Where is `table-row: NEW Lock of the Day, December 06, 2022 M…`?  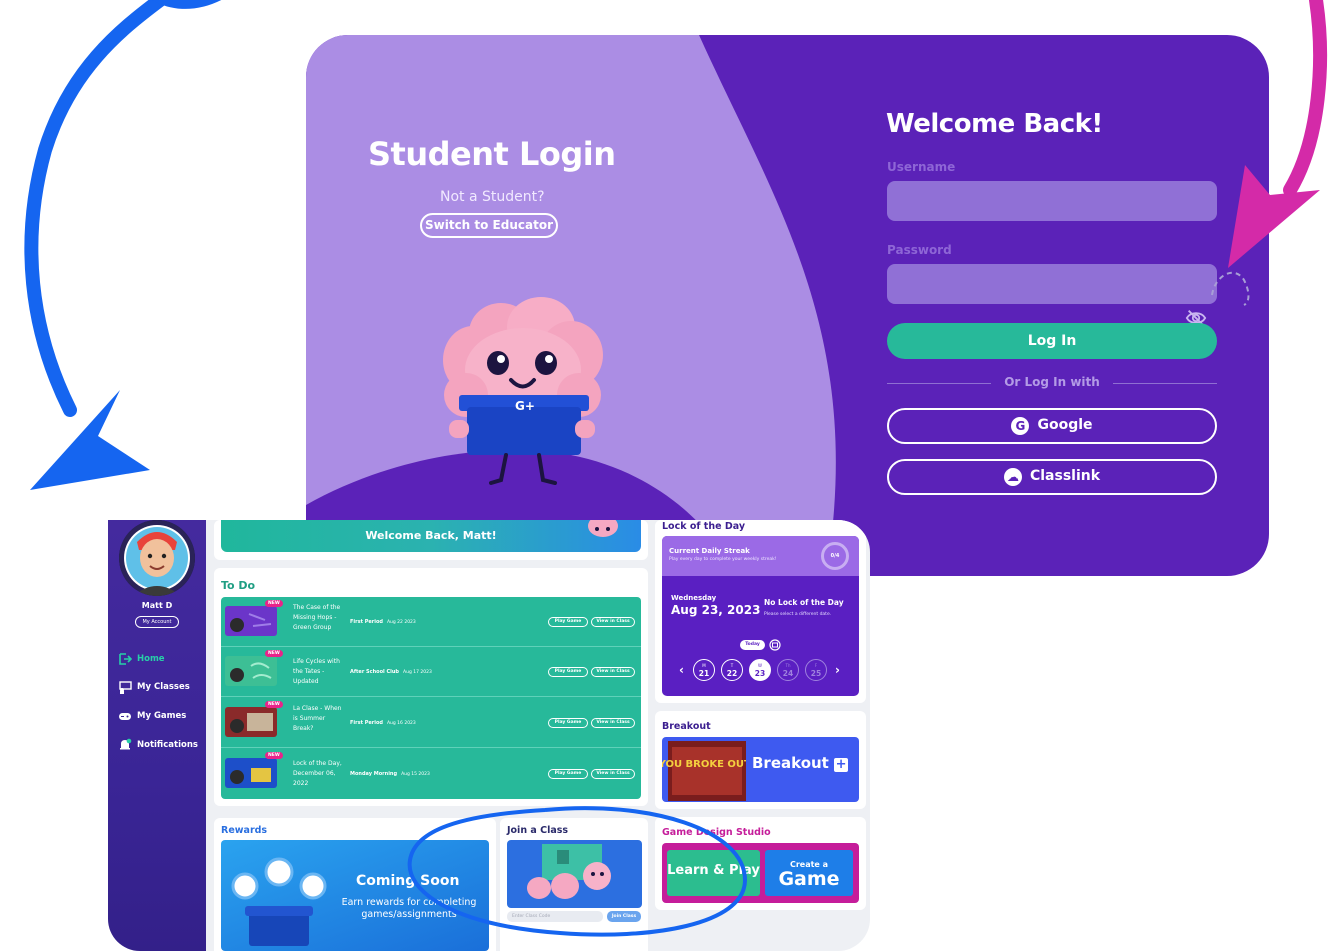 table-row: NEW Lock of the Day, December 06, 2022 M… is located at coordinates (431, 774).